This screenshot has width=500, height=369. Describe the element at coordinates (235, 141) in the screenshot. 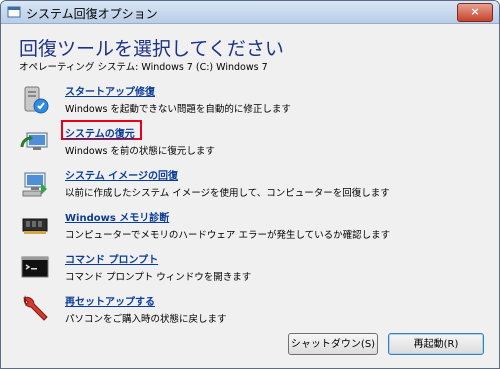

I see `tool-item-system-restore: システムの復元 Windows を前の状態に復元します` at that location.